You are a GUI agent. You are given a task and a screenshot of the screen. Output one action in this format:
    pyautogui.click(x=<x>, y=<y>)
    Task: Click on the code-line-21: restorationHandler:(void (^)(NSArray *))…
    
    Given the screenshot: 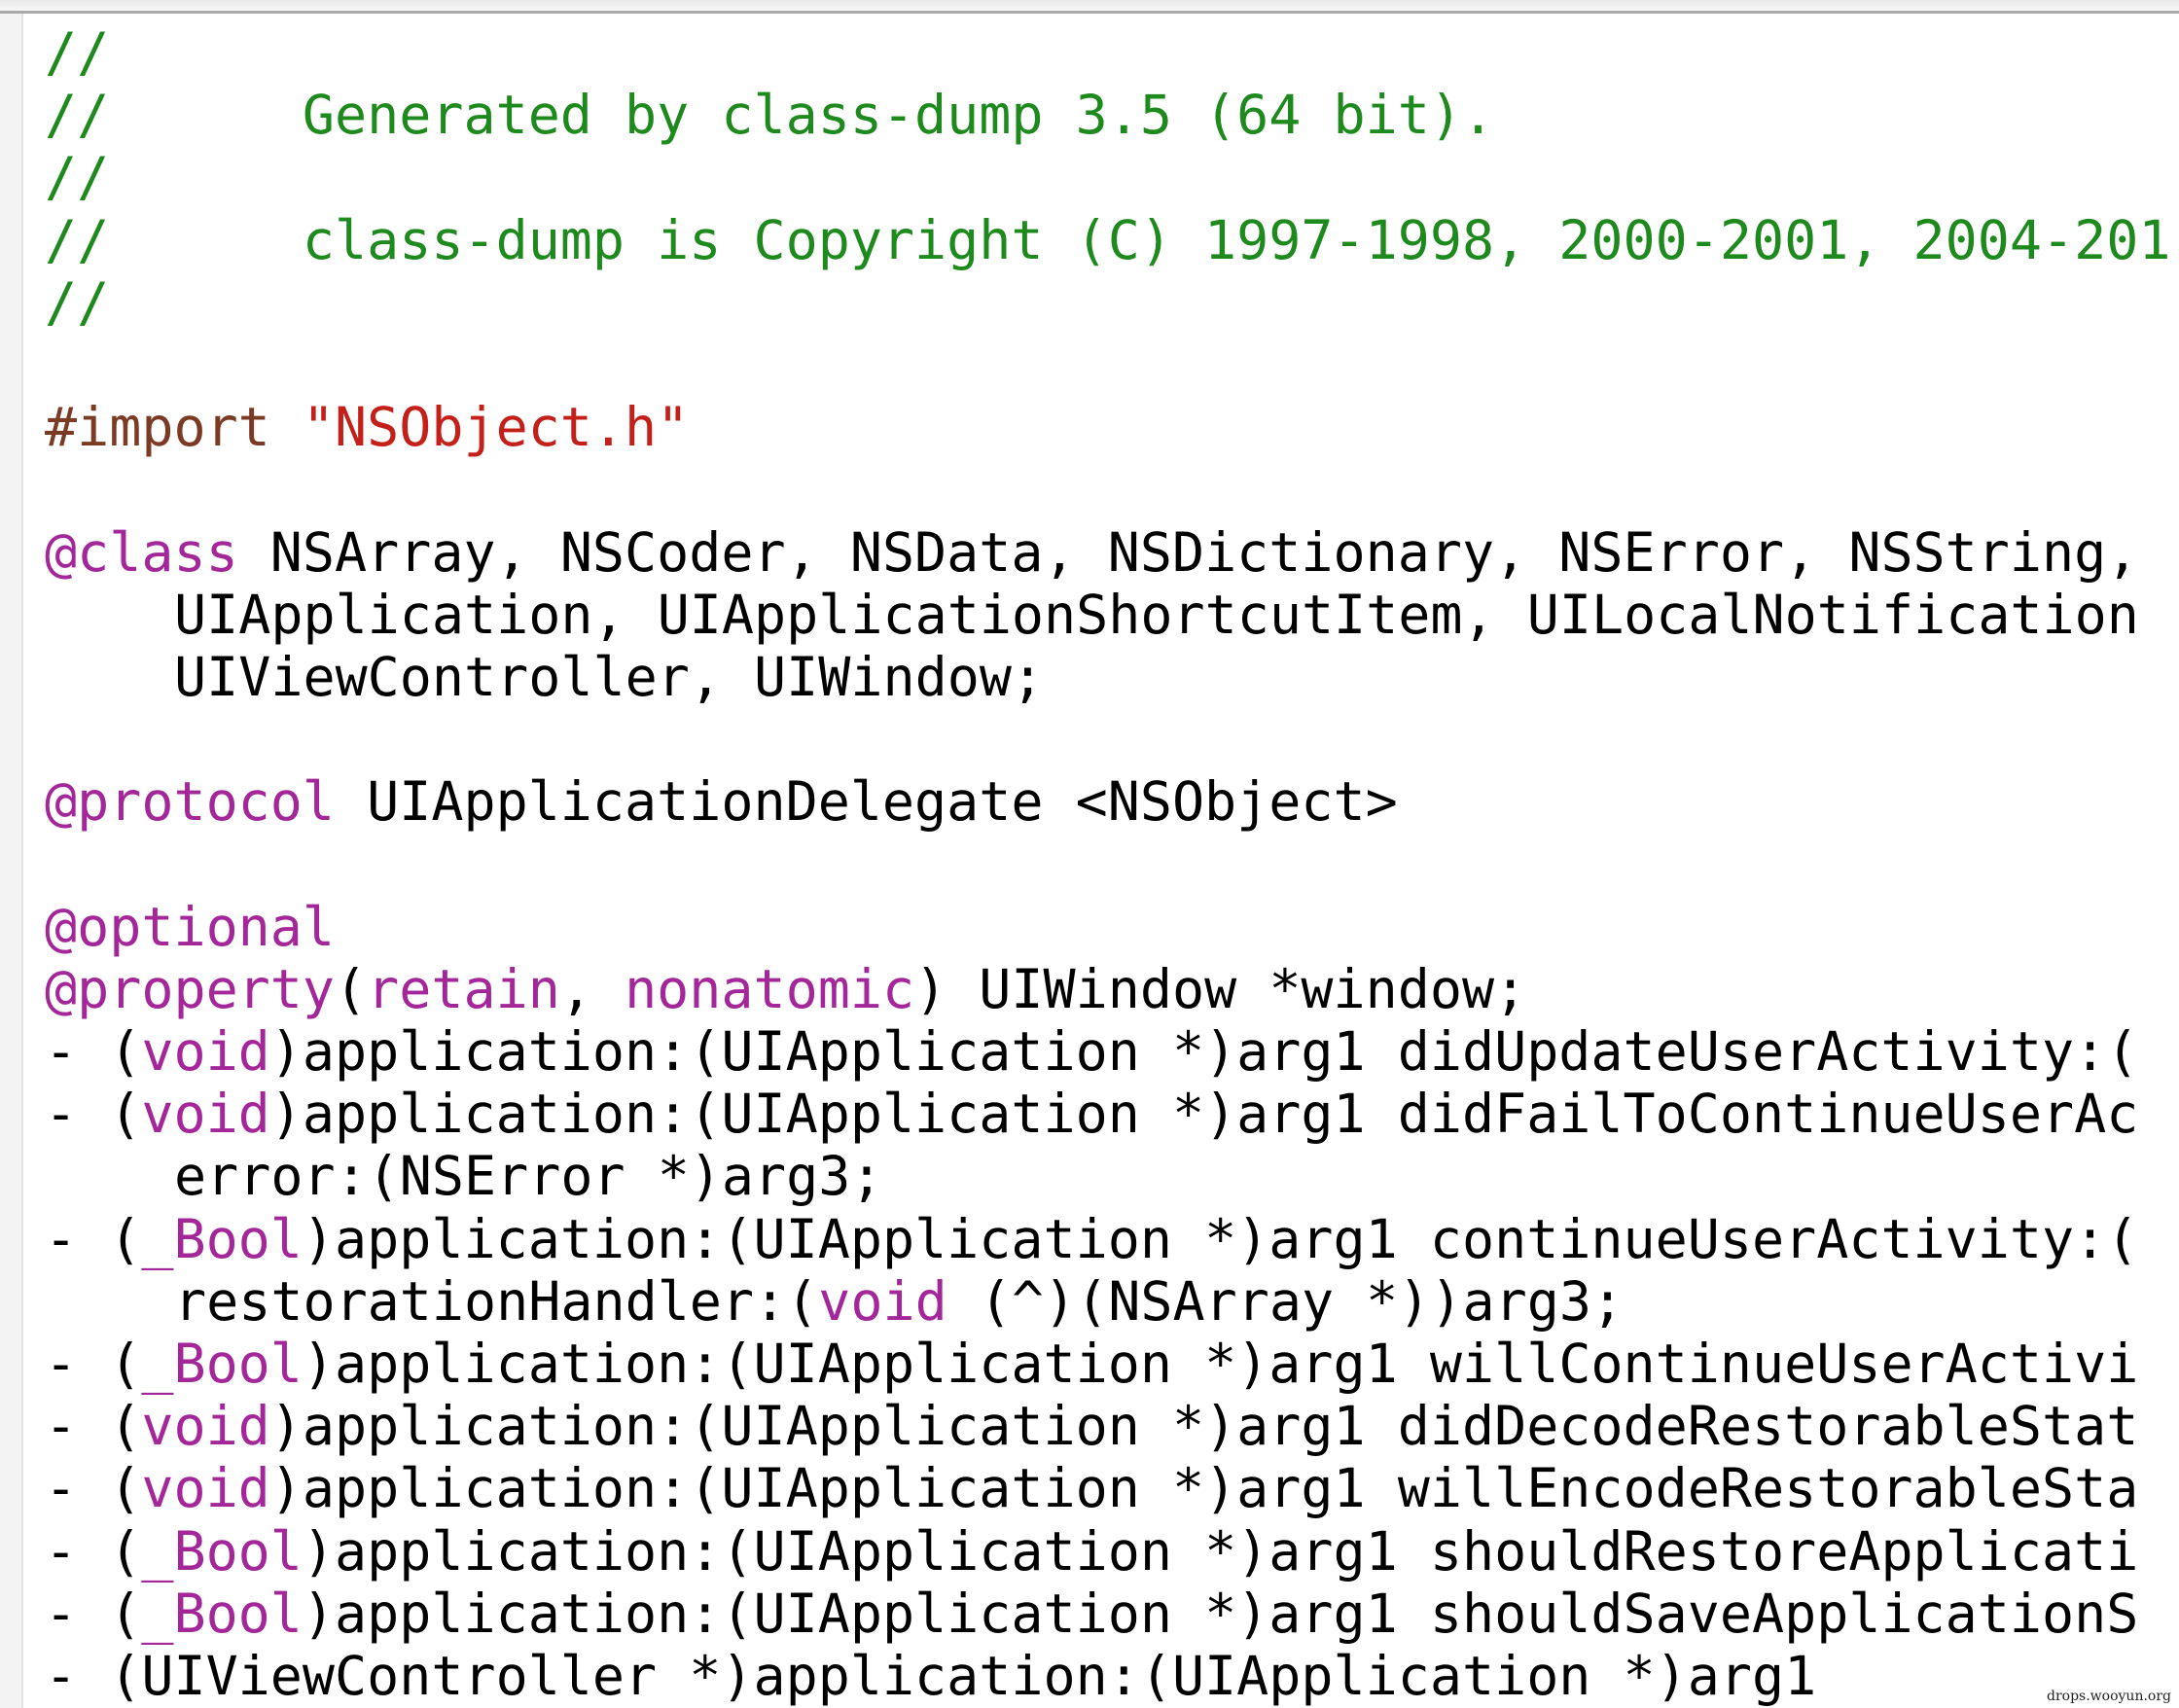 What is the action you would take?
    pyautogui.click(x=1112, y=1301)
    